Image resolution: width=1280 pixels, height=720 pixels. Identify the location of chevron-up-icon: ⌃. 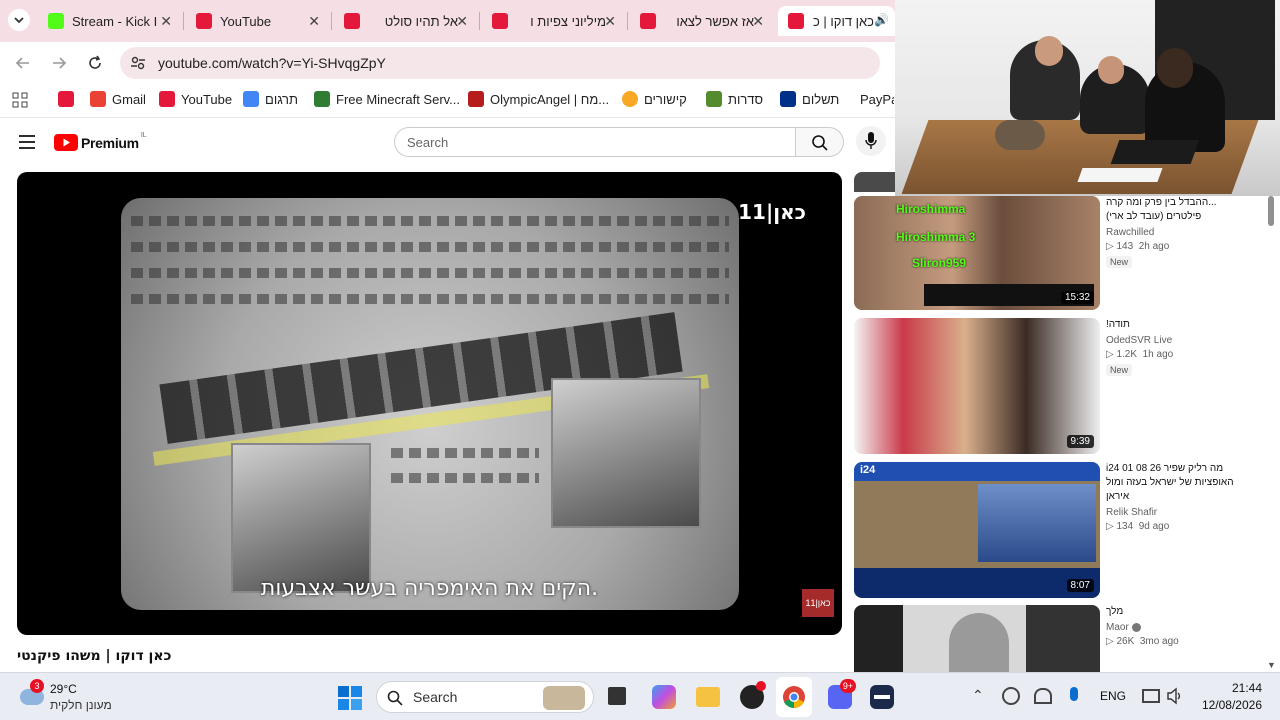
(978, 695).